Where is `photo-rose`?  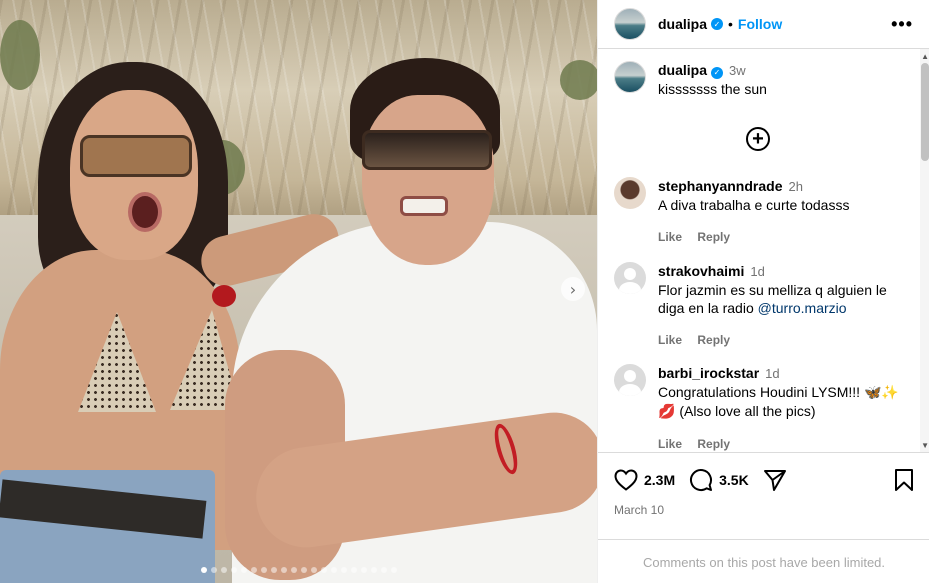
photo-rose is located at coordinates (224, 296).